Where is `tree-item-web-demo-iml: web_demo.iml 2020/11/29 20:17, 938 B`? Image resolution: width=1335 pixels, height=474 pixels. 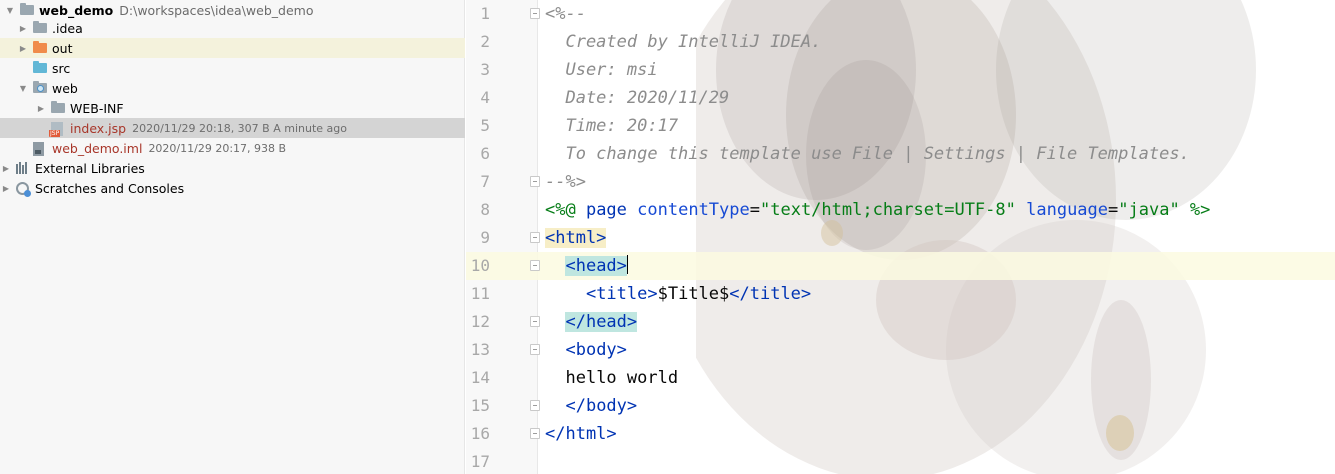
tree-item-web-demo-iml: web_demo.iml 2020/11/29 20:17, 938 B is located at coordinates (232, 148).